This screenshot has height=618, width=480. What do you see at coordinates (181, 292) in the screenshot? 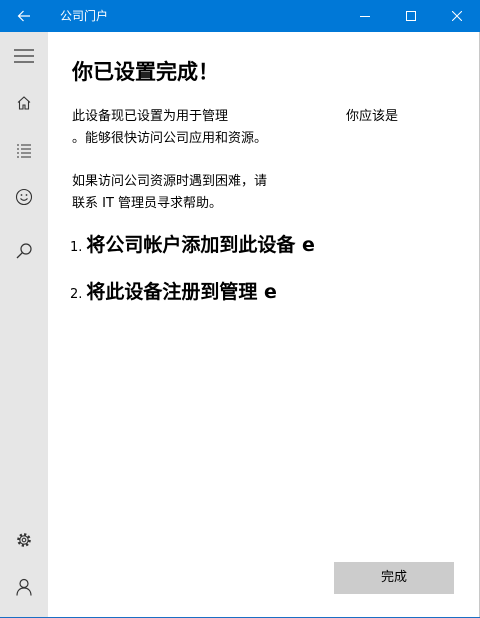
I see `step-label: 将此设备注册到管理 e` at bounding box center [181, 292].